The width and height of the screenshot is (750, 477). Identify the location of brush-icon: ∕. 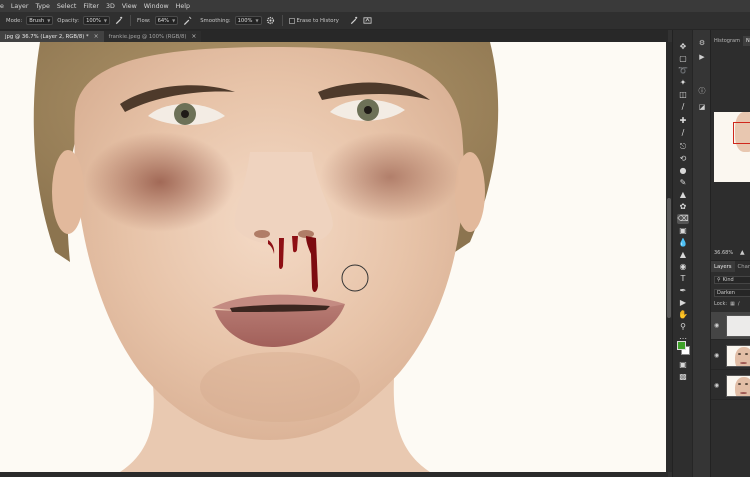
(683, 133).